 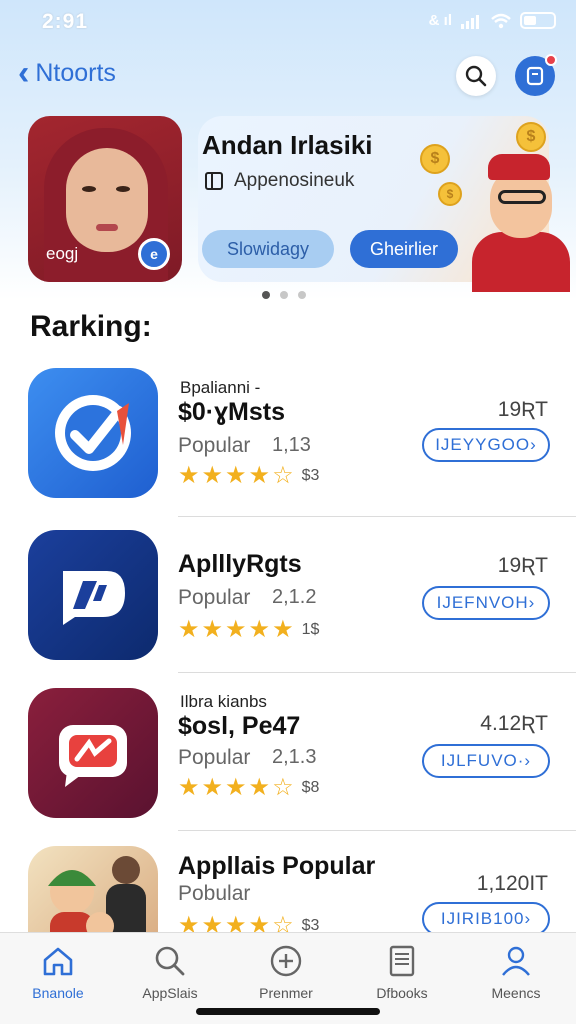 I want to click on tab-label: Bnanole, so click(x=58, y=993).